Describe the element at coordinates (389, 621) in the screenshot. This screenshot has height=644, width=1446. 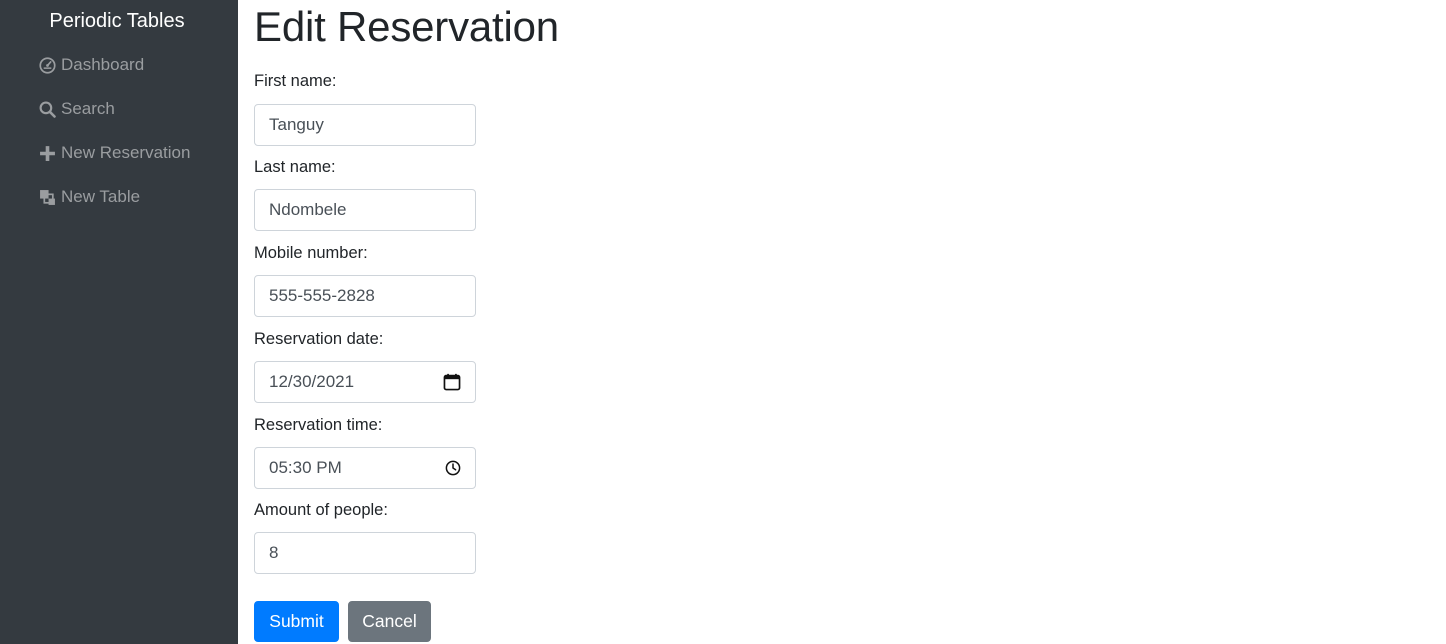
I see `cancel-button: Cancel` at that location.